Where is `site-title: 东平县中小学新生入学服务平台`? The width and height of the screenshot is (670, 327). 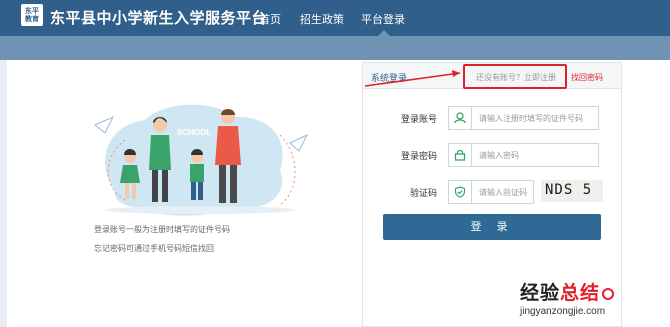 site-title: 东平县中小学新生入学服务平台 is located at coordinates (159, 18).